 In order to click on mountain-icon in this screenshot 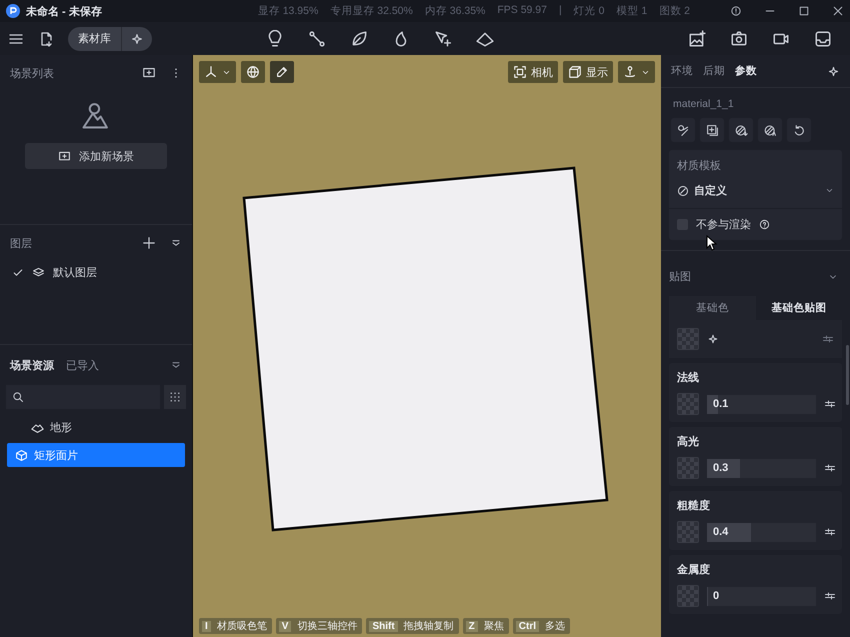, I will do `click(96, 115)`.